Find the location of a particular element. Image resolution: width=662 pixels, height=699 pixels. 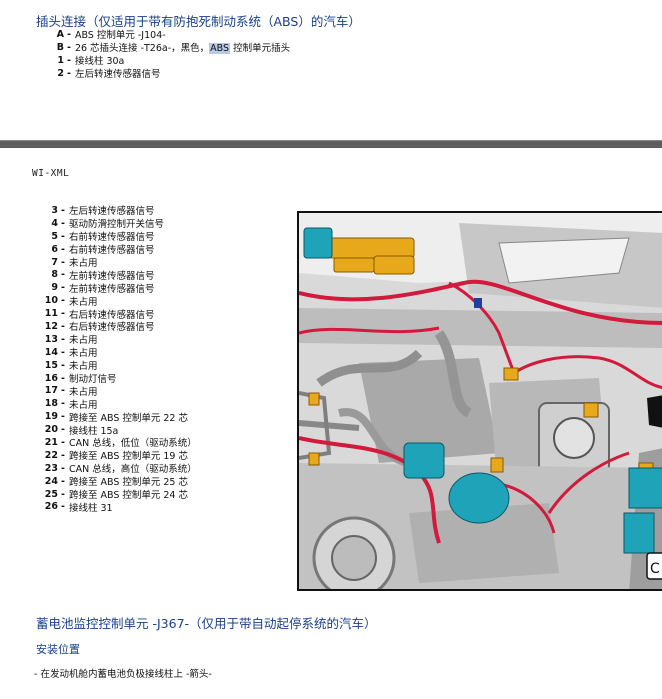

pin-row: 23- CAN 总线，高位（驱动系统） is located at coordinates (115, 469).